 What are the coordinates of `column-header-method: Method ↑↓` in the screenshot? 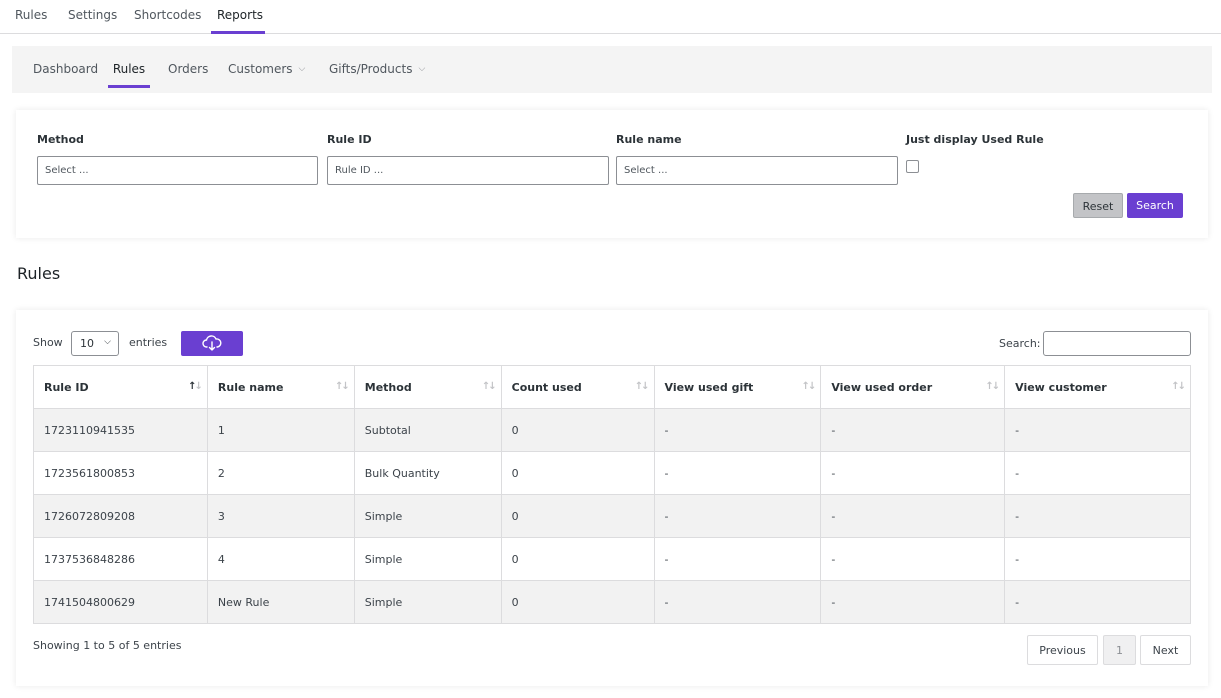 It's located at (427, 387).